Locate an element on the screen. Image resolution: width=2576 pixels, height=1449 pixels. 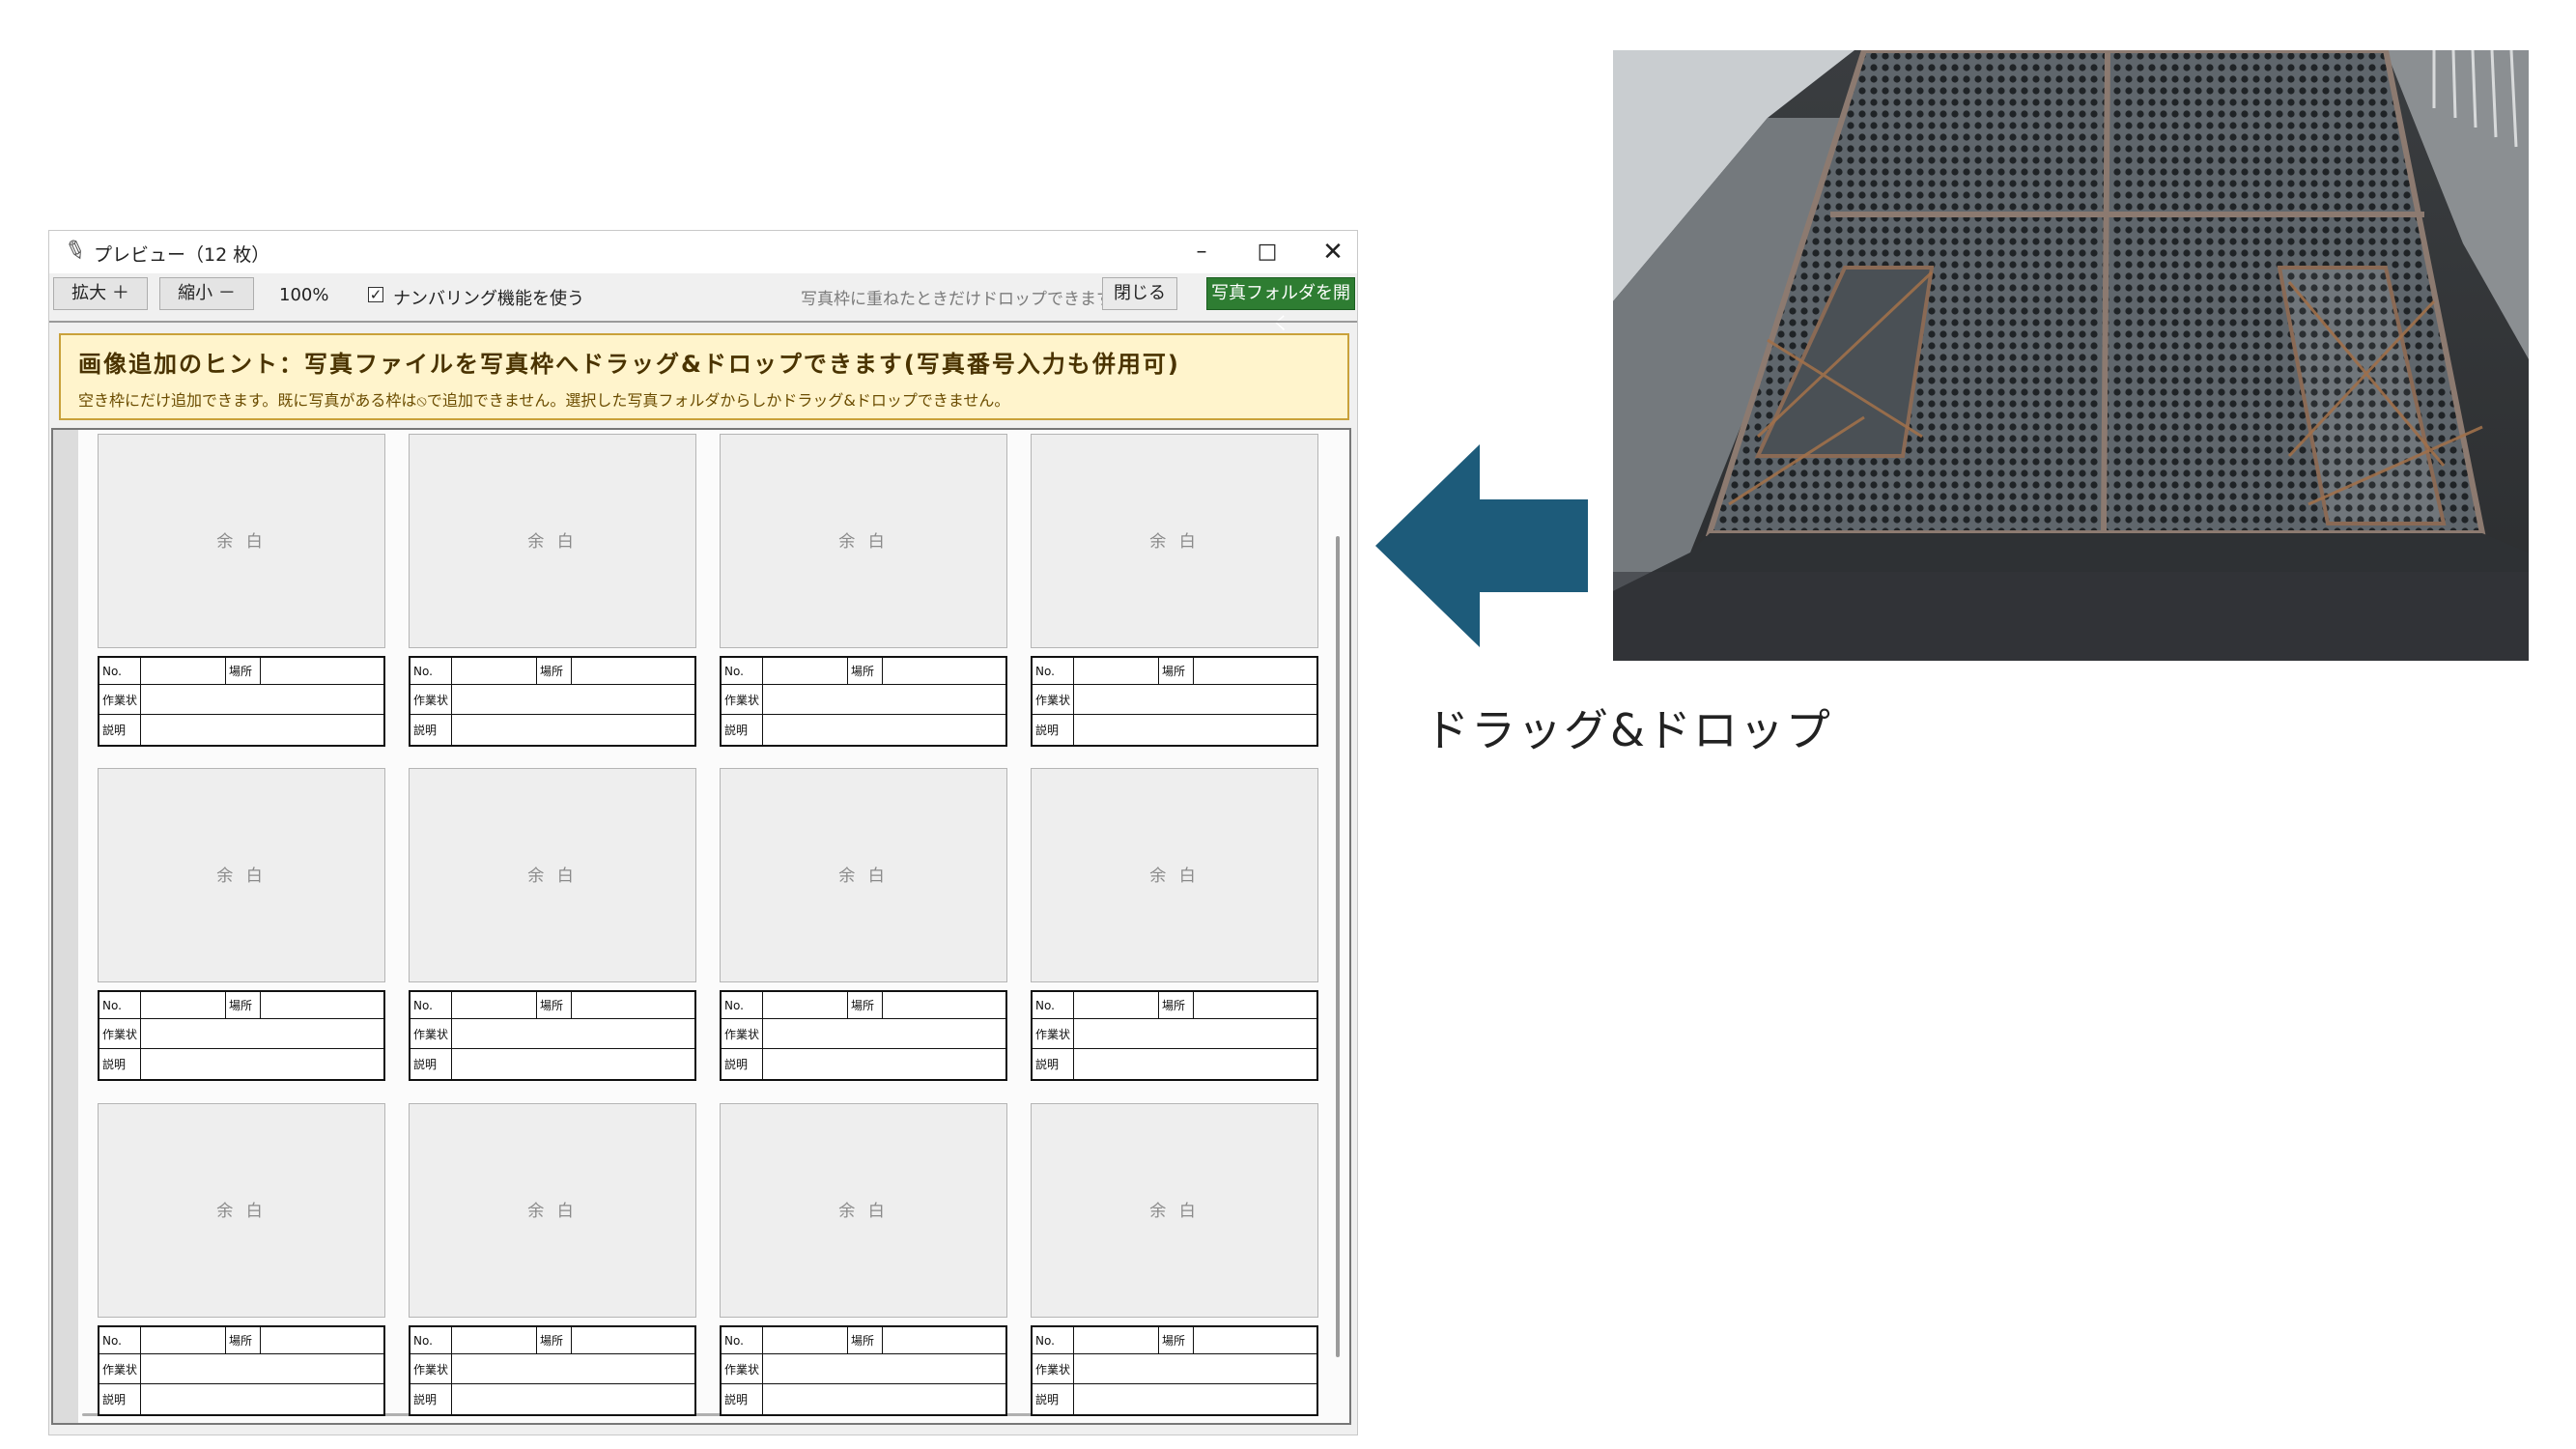
zoom-in-button: 拡大 ＋ is located at coordinates (100, 293).